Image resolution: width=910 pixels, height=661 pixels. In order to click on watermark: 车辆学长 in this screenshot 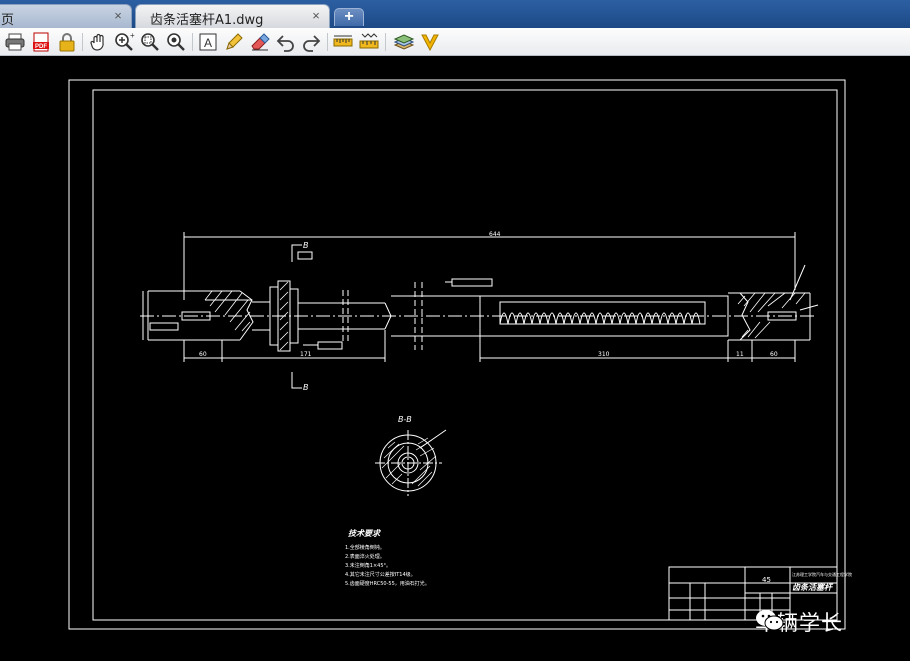, I will do `click(799, 622)`.